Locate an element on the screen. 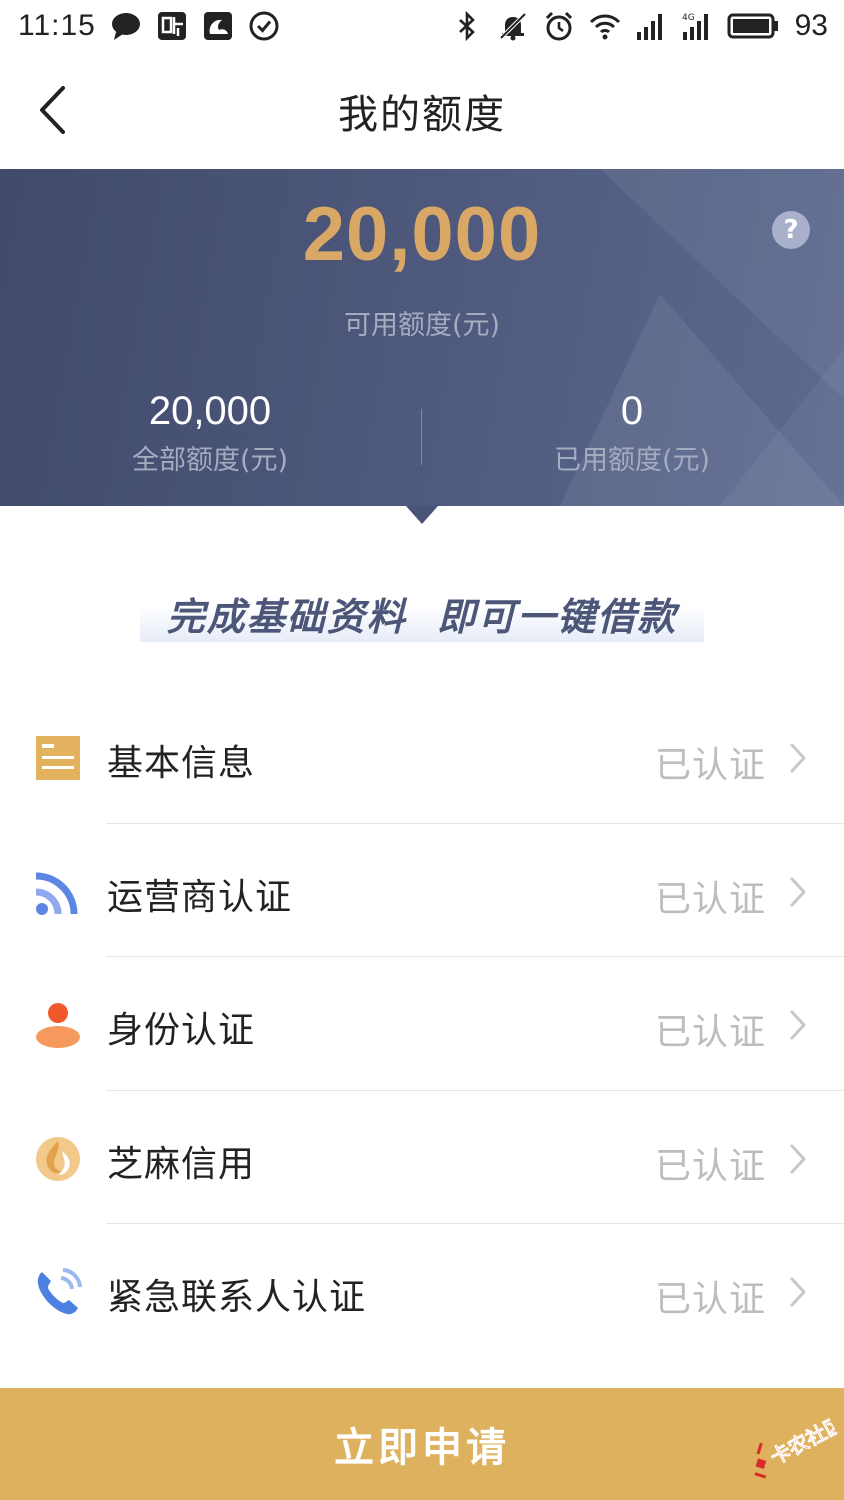 This screenshot has height=1500, width=844. alarm-icon is located at coordinates (558, 26).